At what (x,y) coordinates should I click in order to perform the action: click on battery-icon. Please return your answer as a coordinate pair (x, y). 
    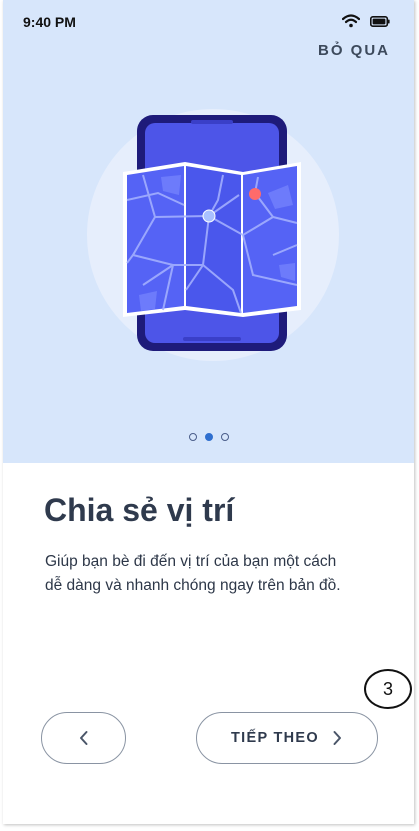
    Looking at the image, I should click on (380, 21).